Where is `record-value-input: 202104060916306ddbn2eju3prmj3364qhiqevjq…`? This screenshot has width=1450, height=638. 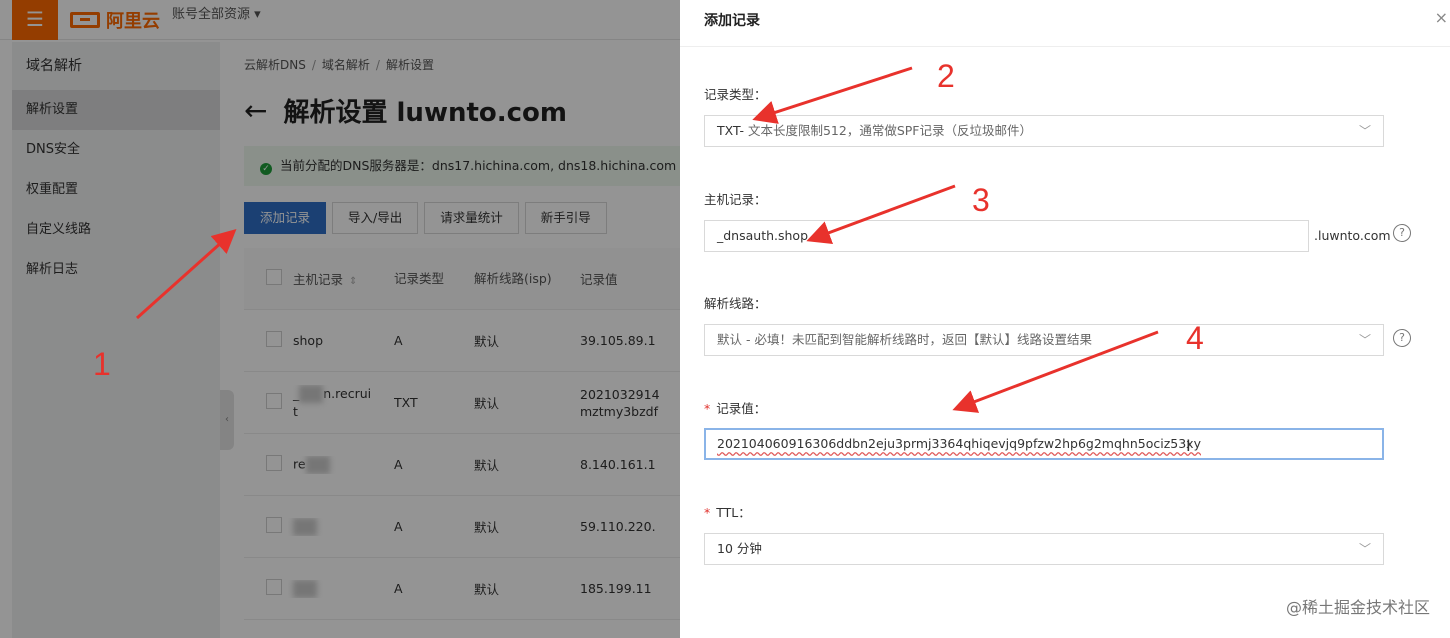 record-value-input: 202104060916306ddbn2eju3prmj3364qhiqevjq… is located at coordinates (1044, 444).